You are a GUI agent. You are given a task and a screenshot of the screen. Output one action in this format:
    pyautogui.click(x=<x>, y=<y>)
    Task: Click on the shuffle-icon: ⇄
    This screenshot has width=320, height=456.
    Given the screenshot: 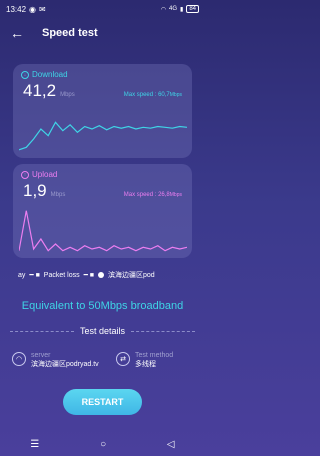 What is the action you would take?
    pyautogui.click(x=123, y=359)
    